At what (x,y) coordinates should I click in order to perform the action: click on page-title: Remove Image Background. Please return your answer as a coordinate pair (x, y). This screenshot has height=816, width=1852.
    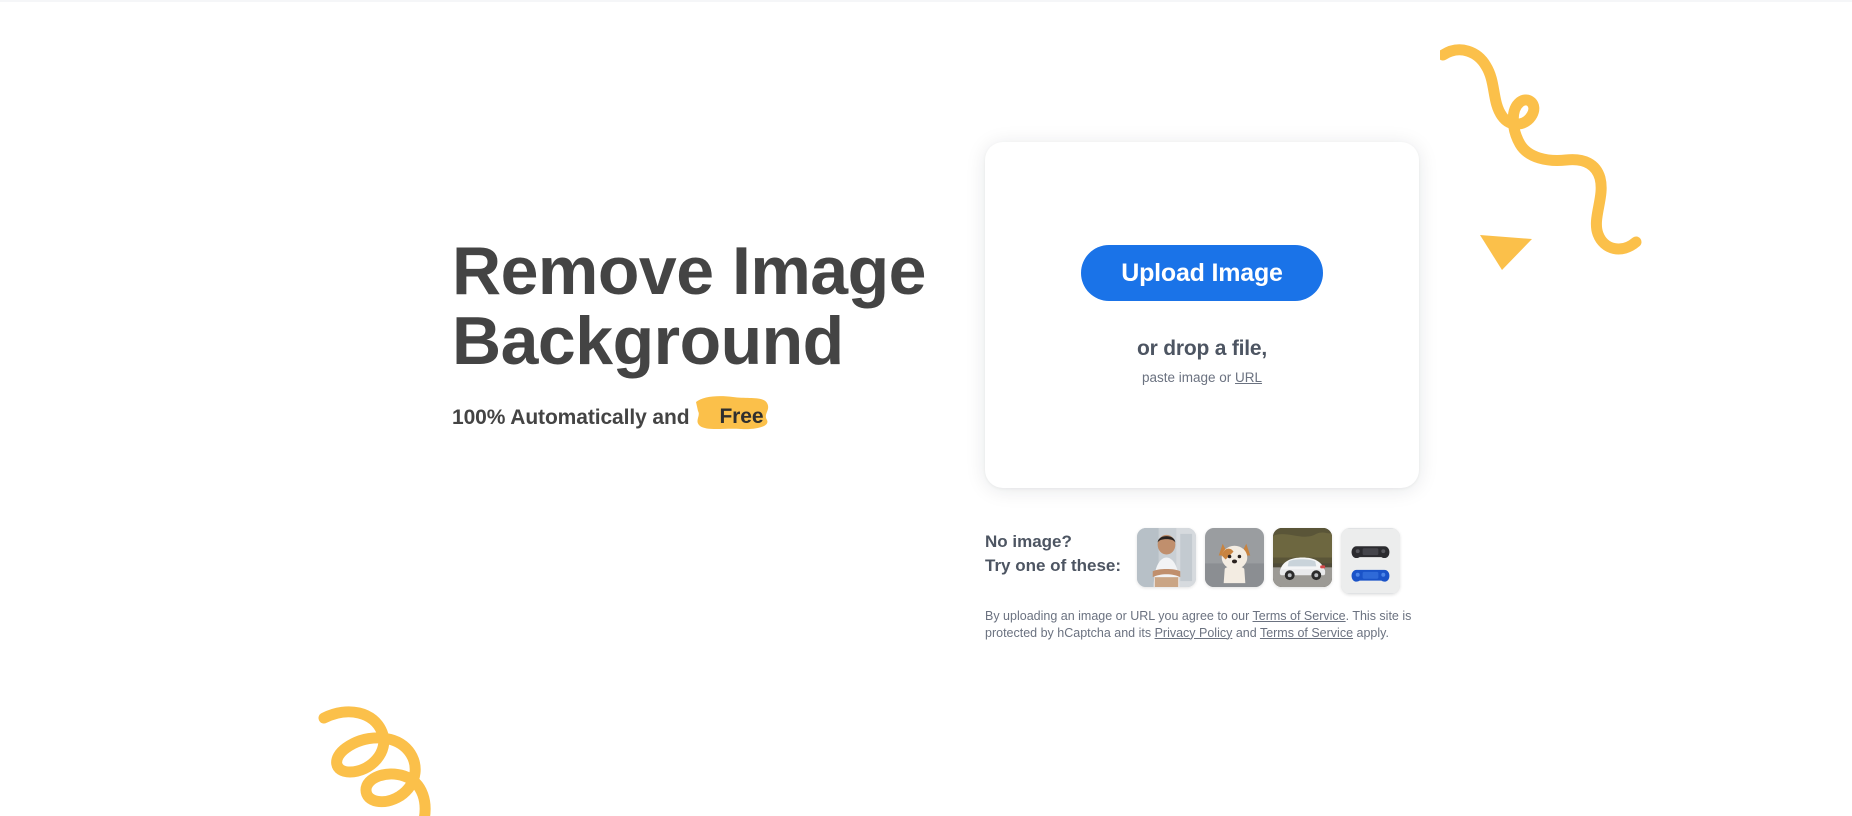
    Looking at the image, I should click on (689, 306).